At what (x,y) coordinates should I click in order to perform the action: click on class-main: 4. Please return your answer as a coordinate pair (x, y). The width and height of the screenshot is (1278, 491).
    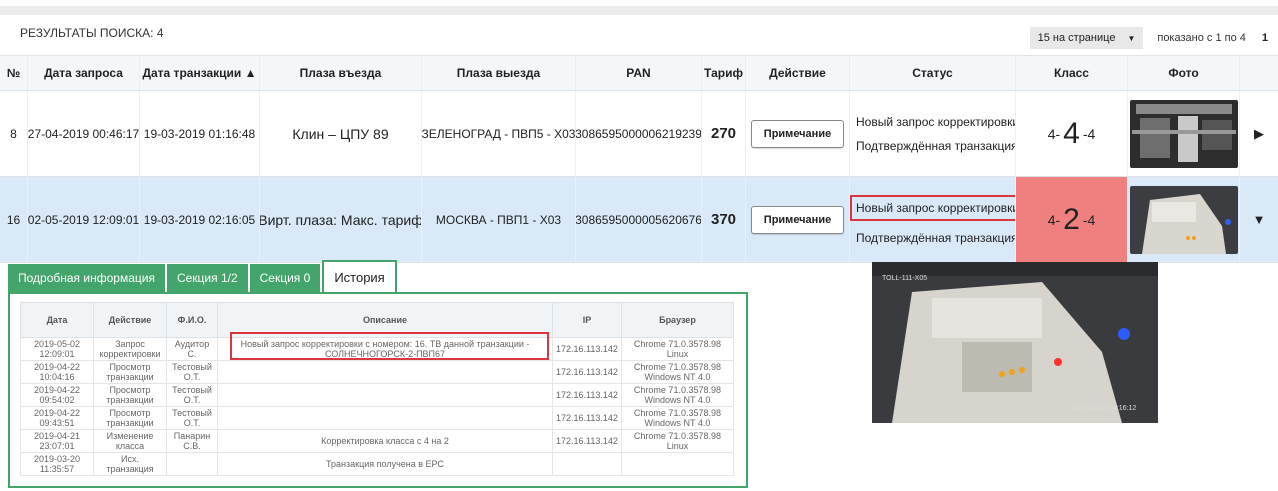
    Looking at the image, I should click on (1071, 133).